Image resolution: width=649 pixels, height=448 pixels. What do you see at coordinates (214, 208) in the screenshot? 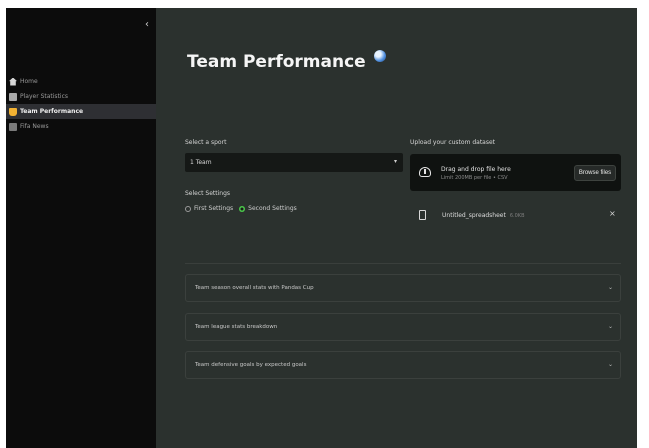
I see `radio-label: First Settings` at bounding box center [214, 208].